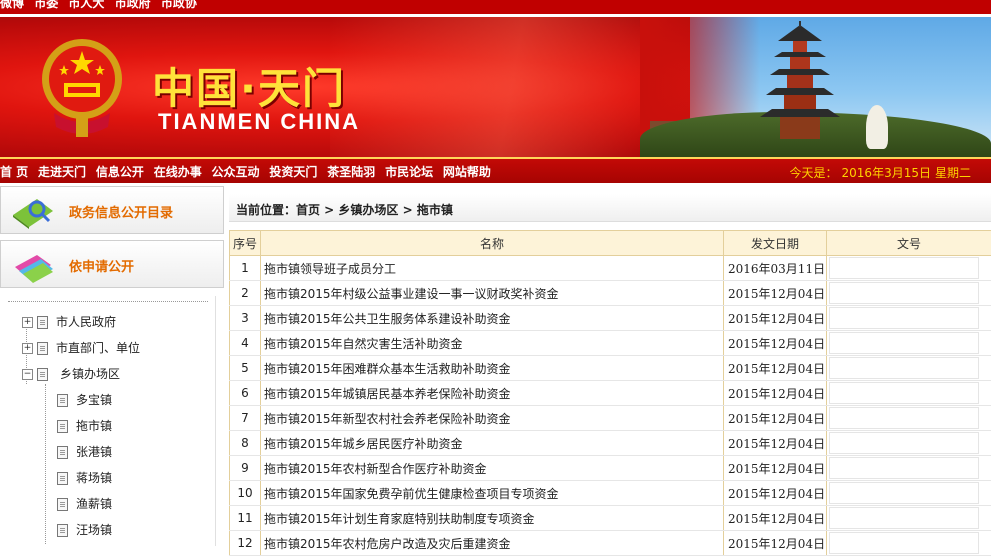 The width and height of the screenshot is (991, 556). Describe the element at coordinates (69, 321) in the screenshot. I see `tree-node-city-government: +市人民政府` at that location.